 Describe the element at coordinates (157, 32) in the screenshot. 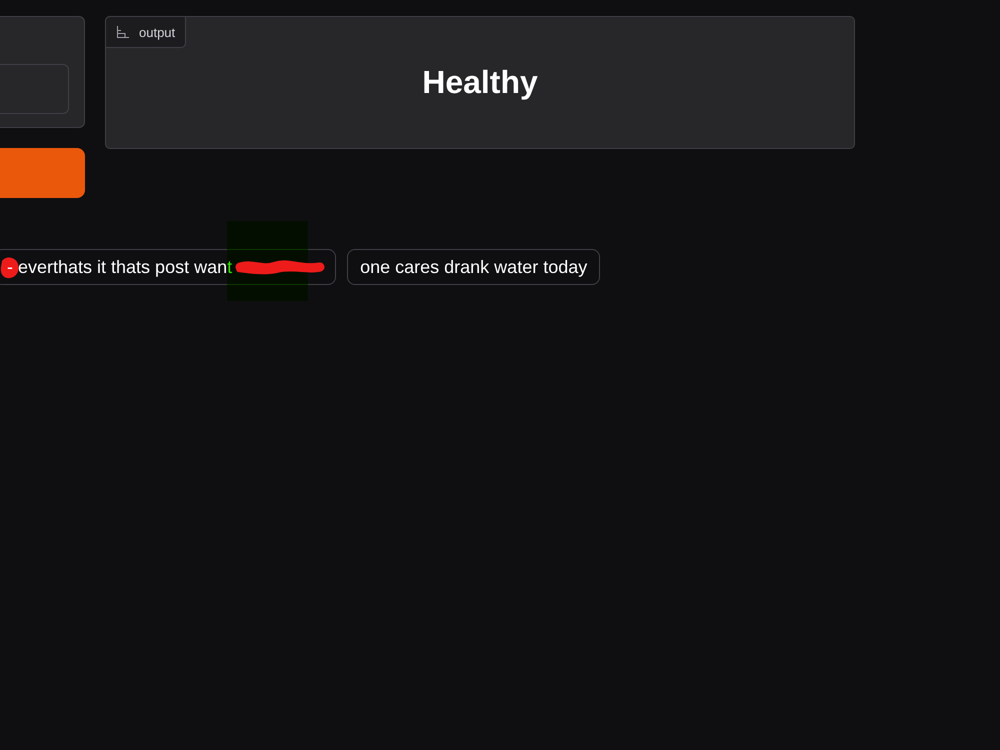

I see `output-label: output` at that location.